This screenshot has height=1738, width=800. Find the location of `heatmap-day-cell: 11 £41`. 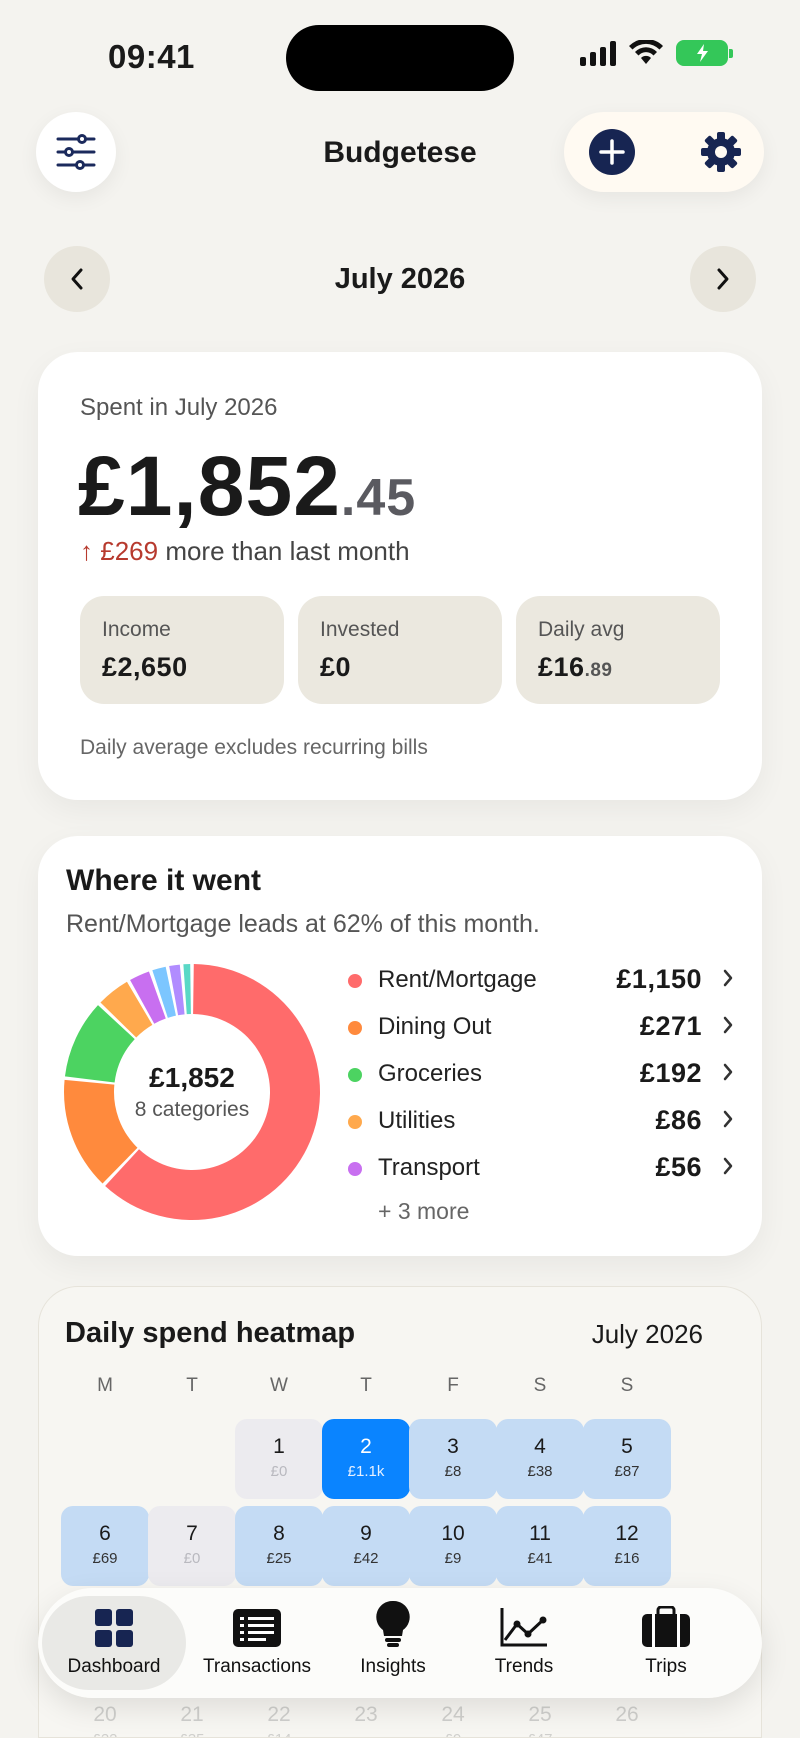

heatmap-day-cell: 11 £41 is located at coordinates (540, 1546).